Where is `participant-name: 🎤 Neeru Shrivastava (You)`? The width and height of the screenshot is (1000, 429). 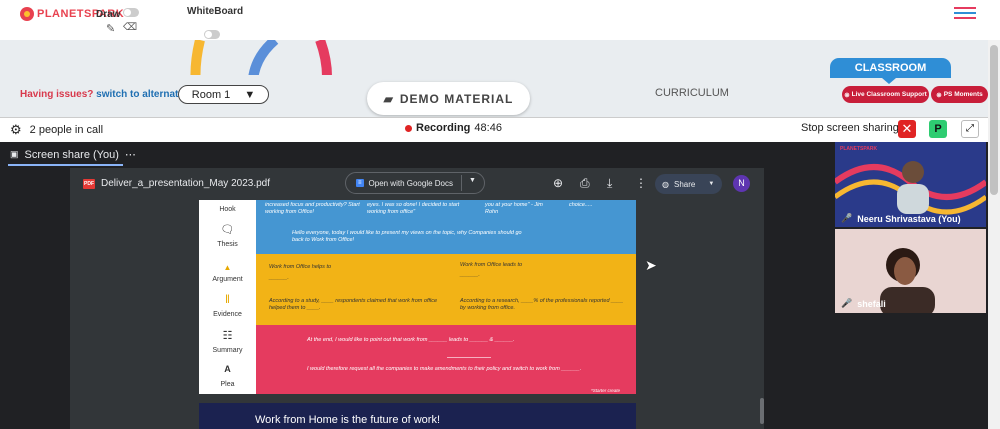 participant-name: 🎤 Neeru Shrivastava (You) is located at coordinates (901, 218).